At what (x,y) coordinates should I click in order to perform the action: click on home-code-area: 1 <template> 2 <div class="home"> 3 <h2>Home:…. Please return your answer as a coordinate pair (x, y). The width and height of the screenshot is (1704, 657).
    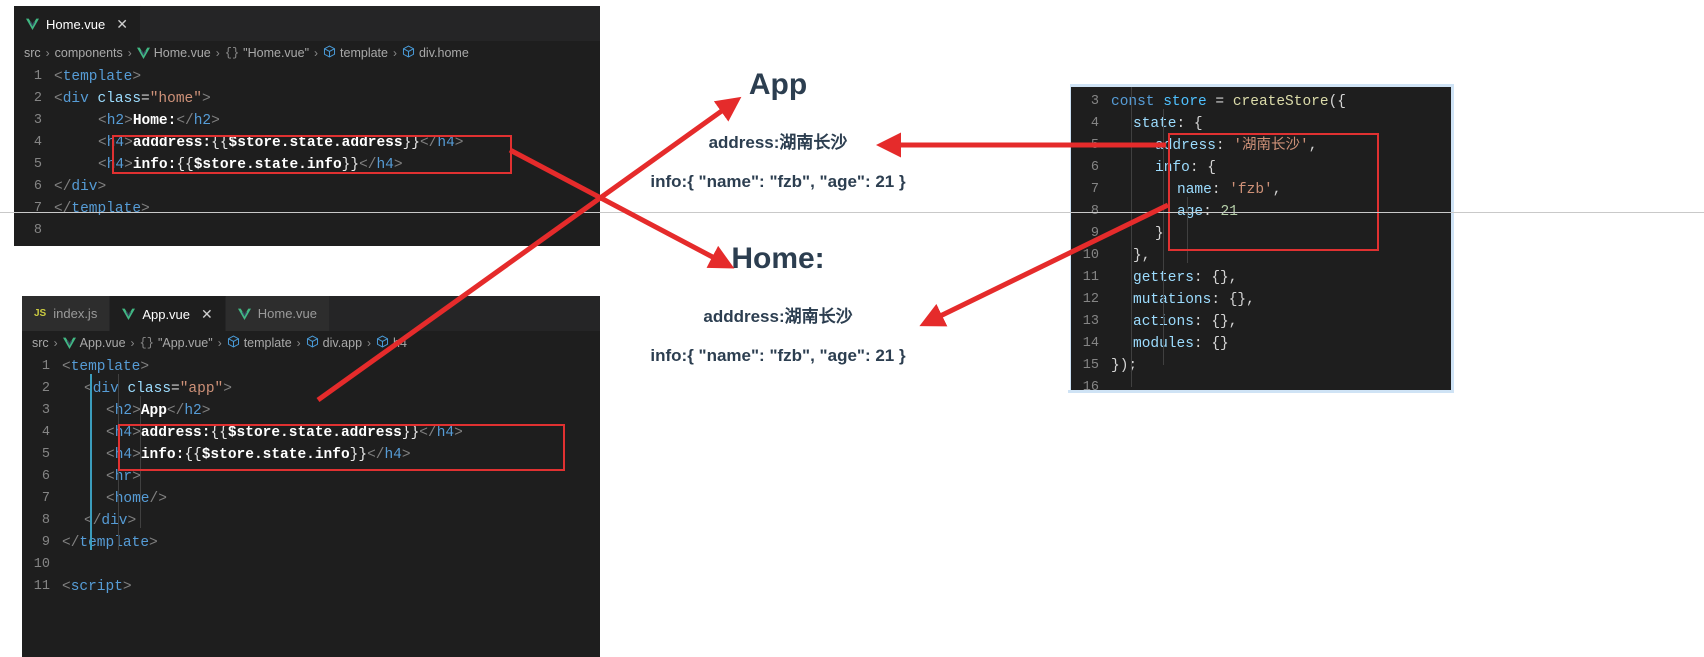
    Looking at the image, I should click on (307, 153).